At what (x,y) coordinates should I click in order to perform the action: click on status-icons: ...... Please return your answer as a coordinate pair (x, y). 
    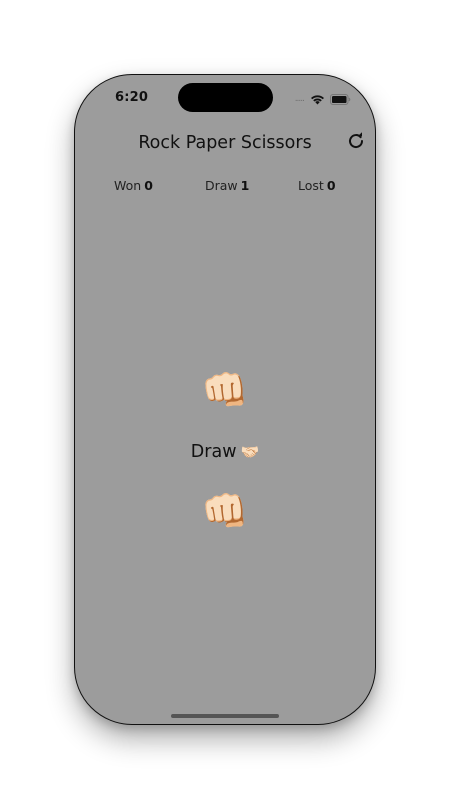
    Looking at the image, I should click on (323, 99).